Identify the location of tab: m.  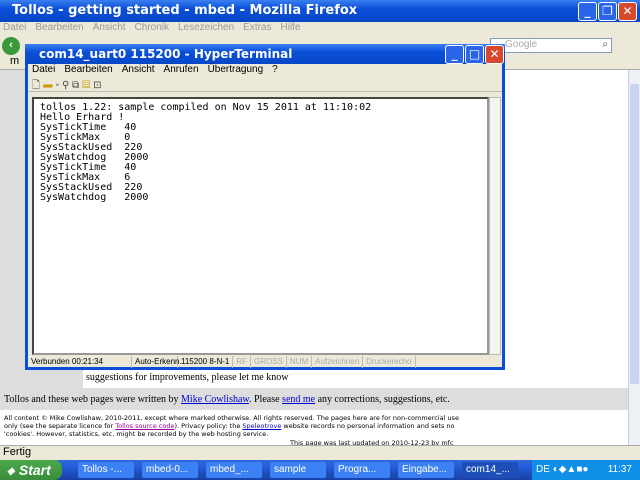
(9, 61).